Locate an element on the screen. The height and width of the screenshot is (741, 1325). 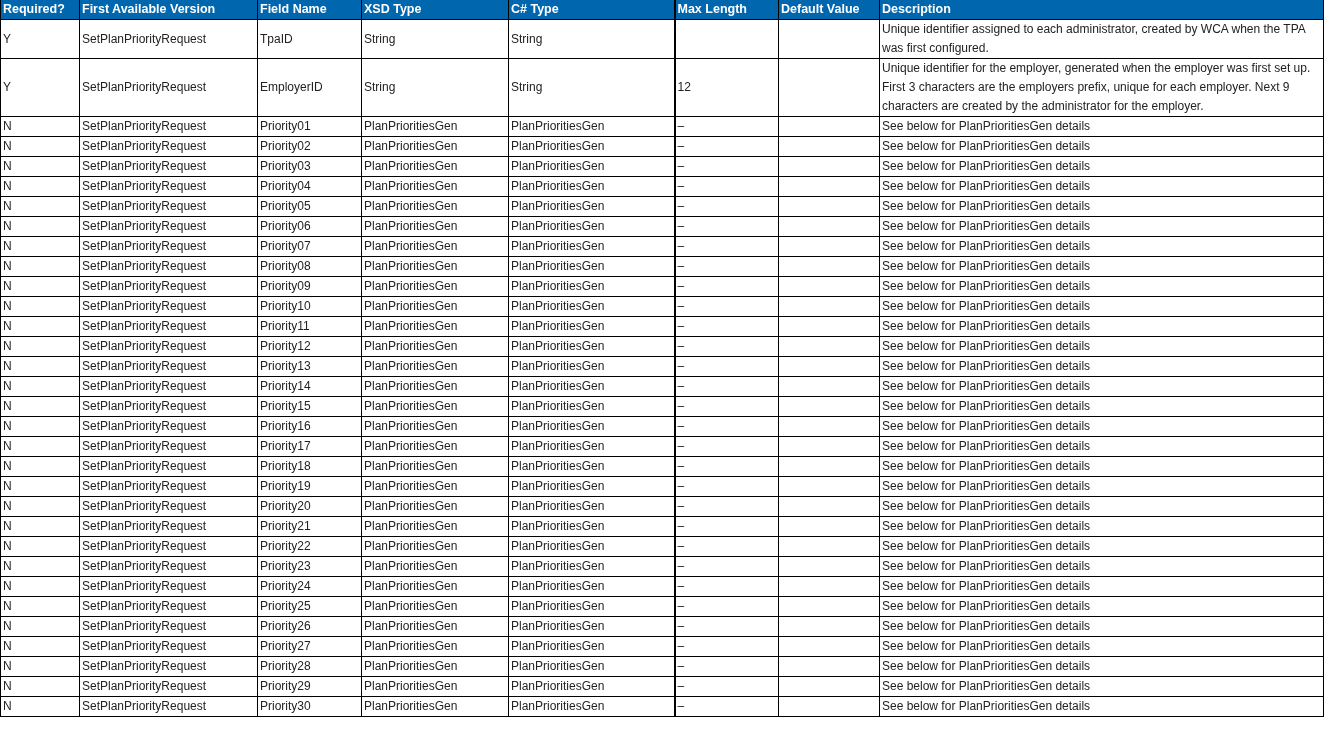
column-header: Max Length is located at coordinates (726, 10).